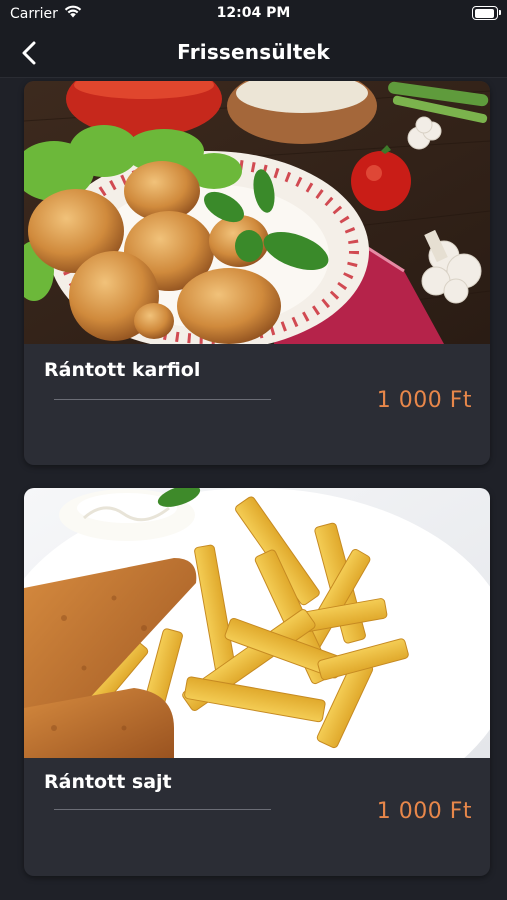  I want to click on status-bar: Carrier 12:04 PM, so click(253, 14).